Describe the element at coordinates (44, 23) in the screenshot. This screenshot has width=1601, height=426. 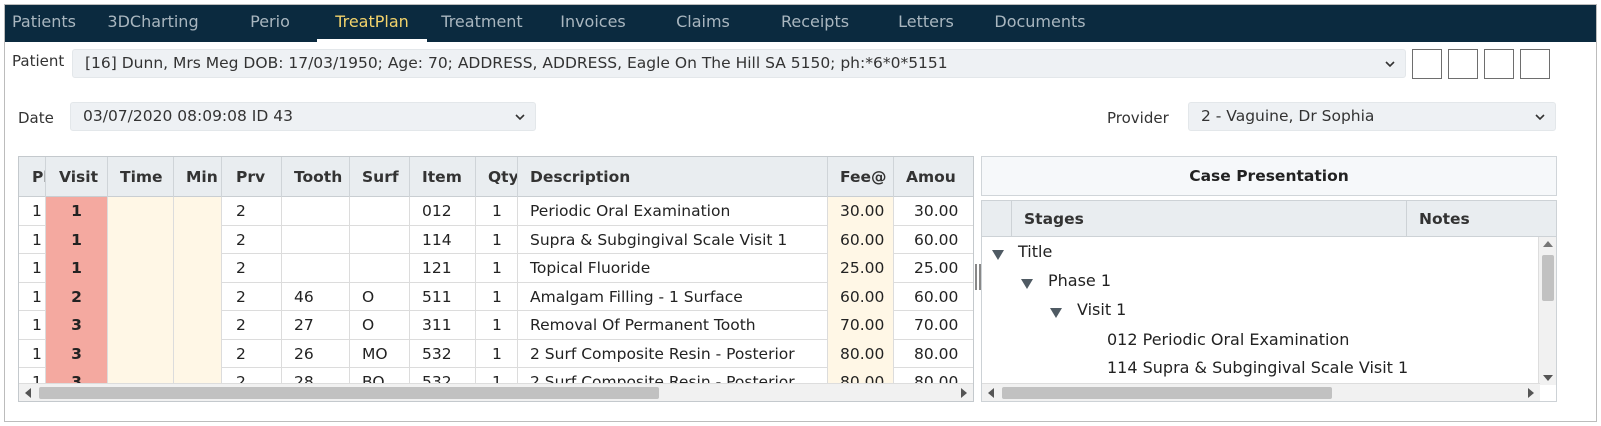
I see `tab-patients: Patients` at that location.